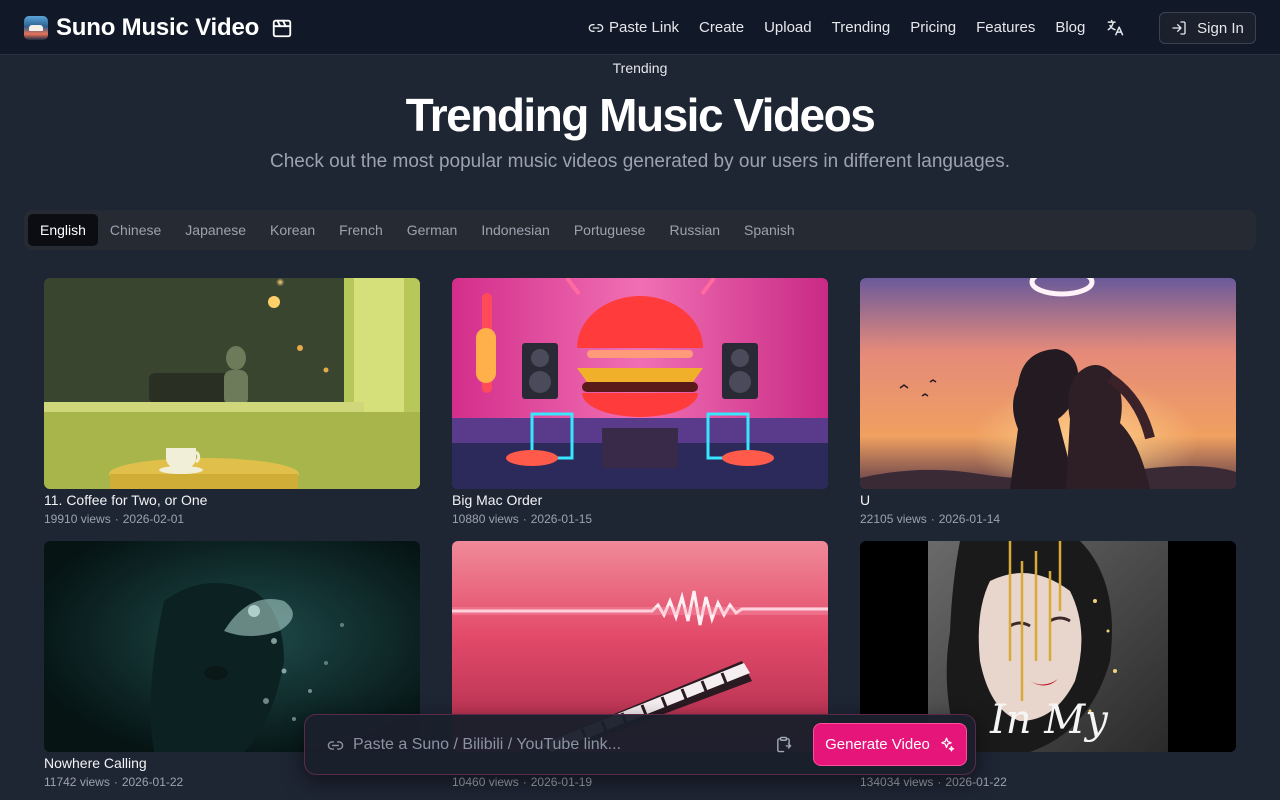 The image size is (1280, 800). Describe the element at coordinates (282, 28) in the screenshot. I see `clapperboard-icon` at that location.